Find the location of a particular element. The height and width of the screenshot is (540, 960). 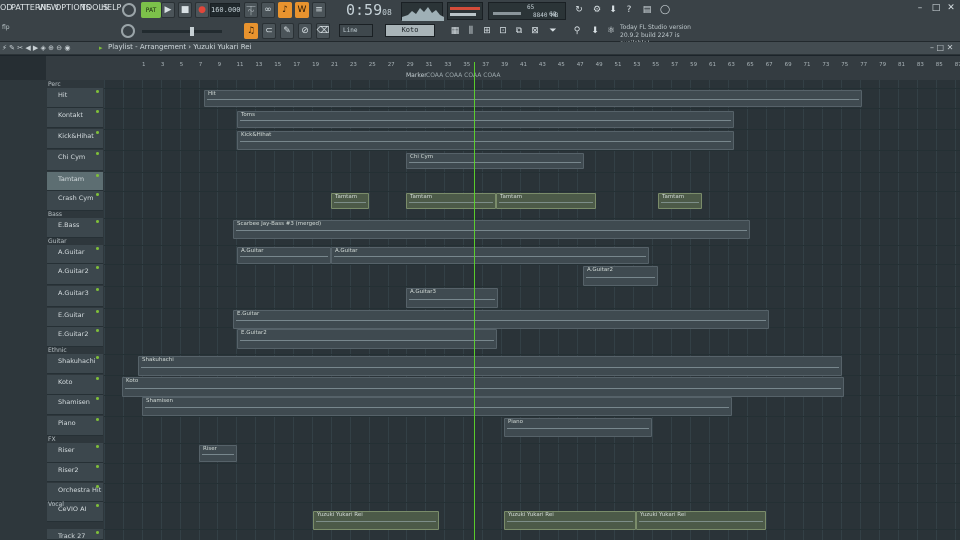

record-icon: ● is located at coordinates (202, 10).